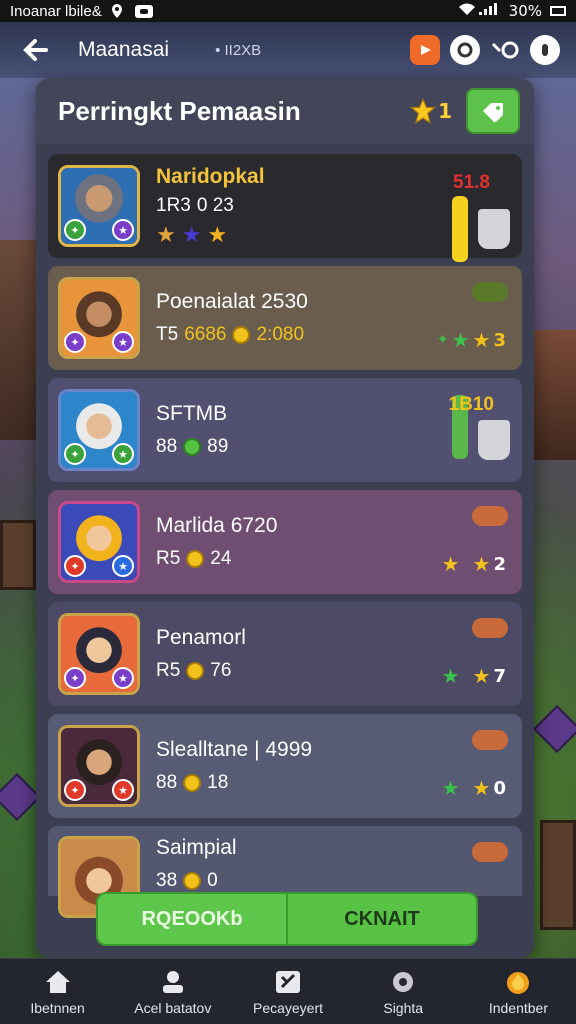 The image size is (576, 1024). I want to click on nav-item-settings: Sighta, so click(403, 991).